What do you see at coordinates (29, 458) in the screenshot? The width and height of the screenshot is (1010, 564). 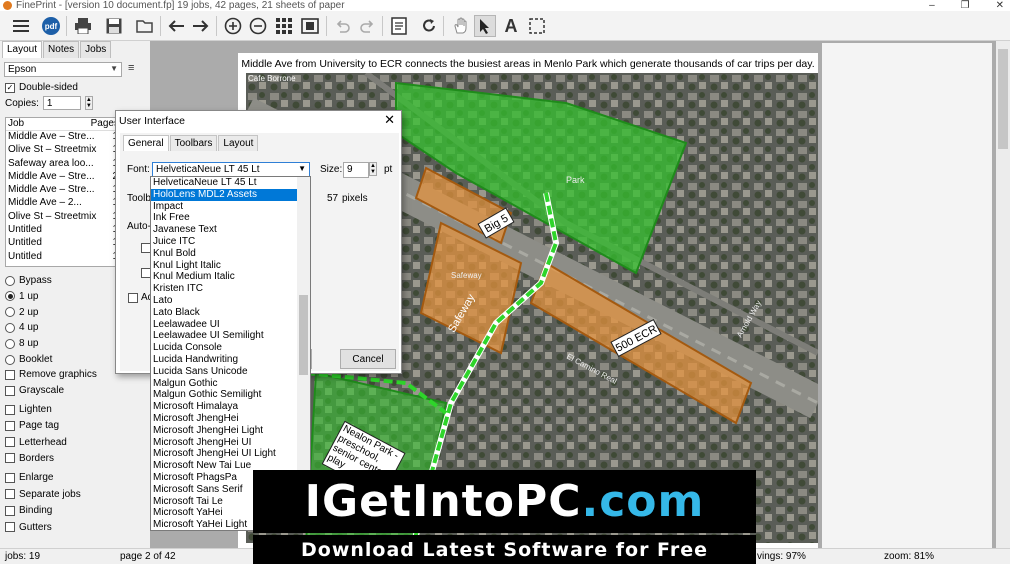 I see `option-borders: Borders` at bounding box center [29, 458].